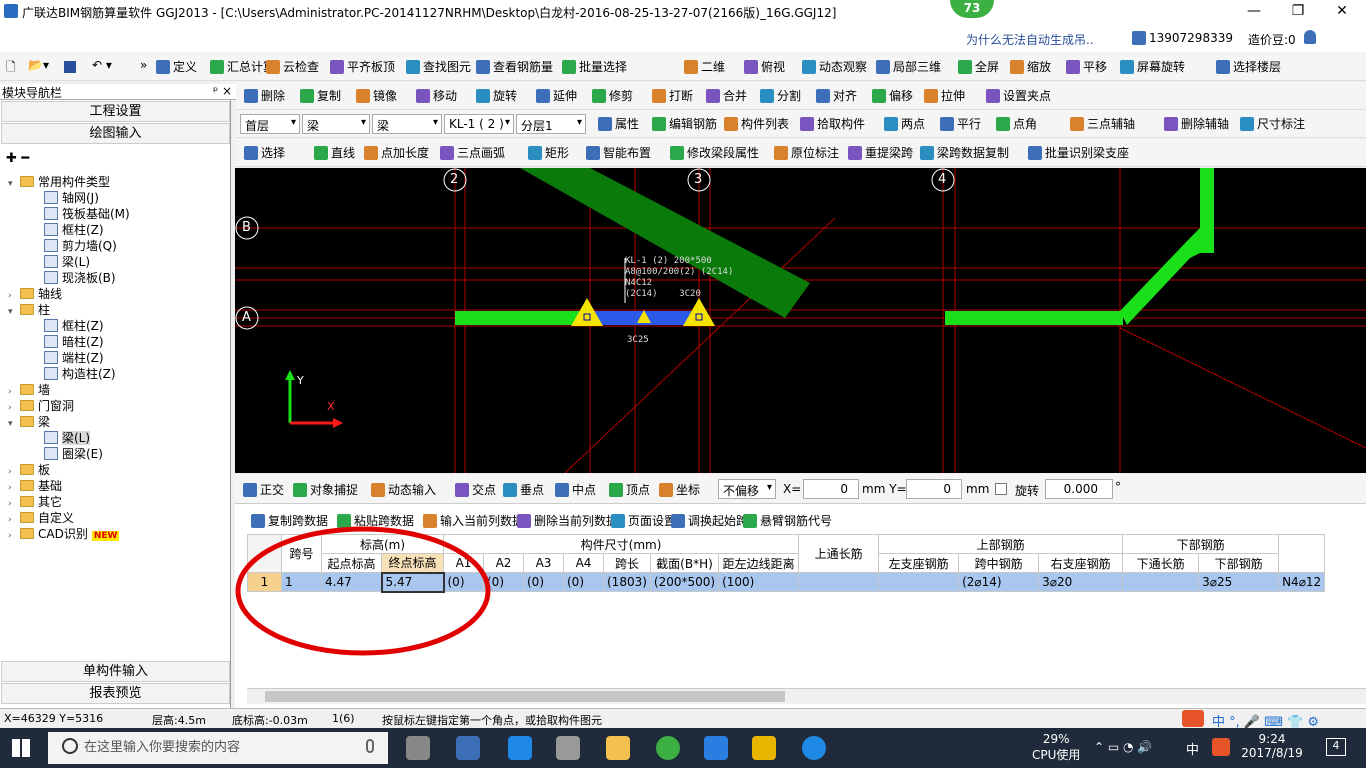 Image resolution: width=1366 pixels, height=768 pixels. Describe the element at coordinates (115, 133) in the screenshot. I see `drawing-input-button: 绘图输入` at that location.